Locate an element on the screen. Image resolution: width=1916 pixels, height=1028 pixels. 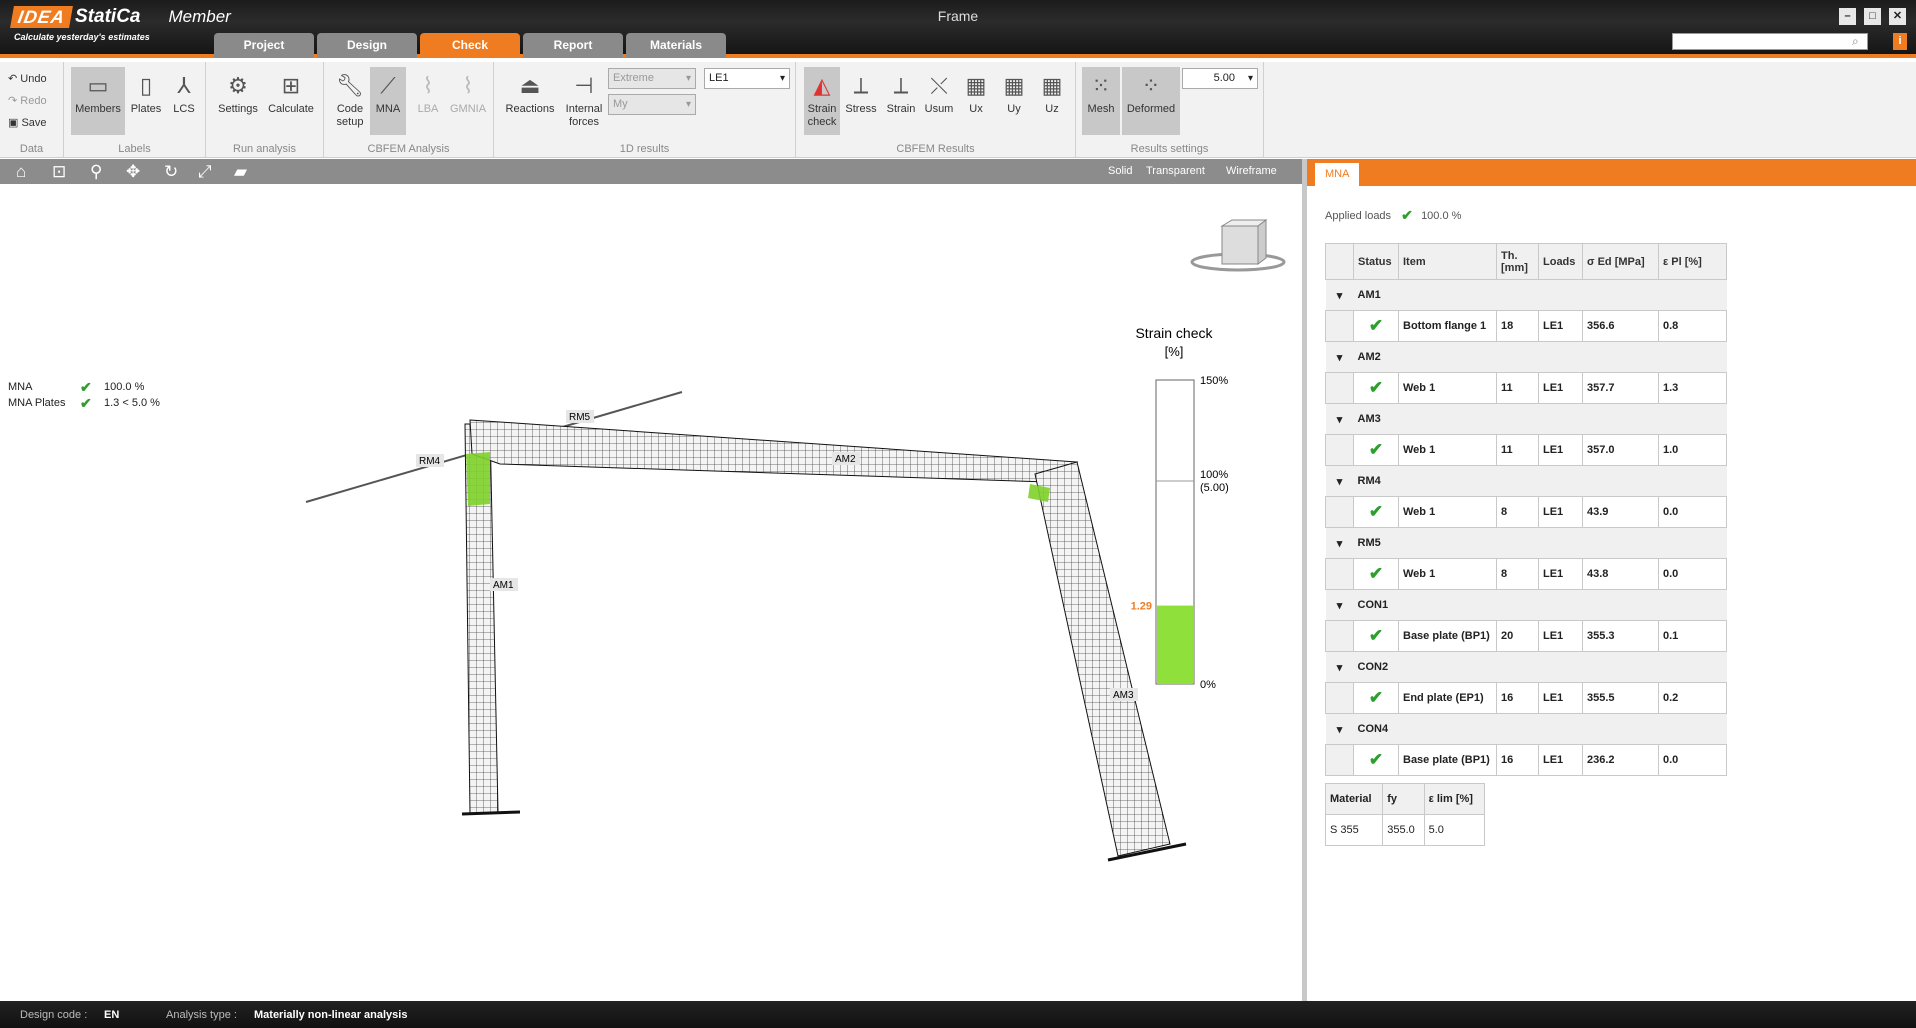
mna-button: ⟋ MNA is located at coordinates (388, 101).